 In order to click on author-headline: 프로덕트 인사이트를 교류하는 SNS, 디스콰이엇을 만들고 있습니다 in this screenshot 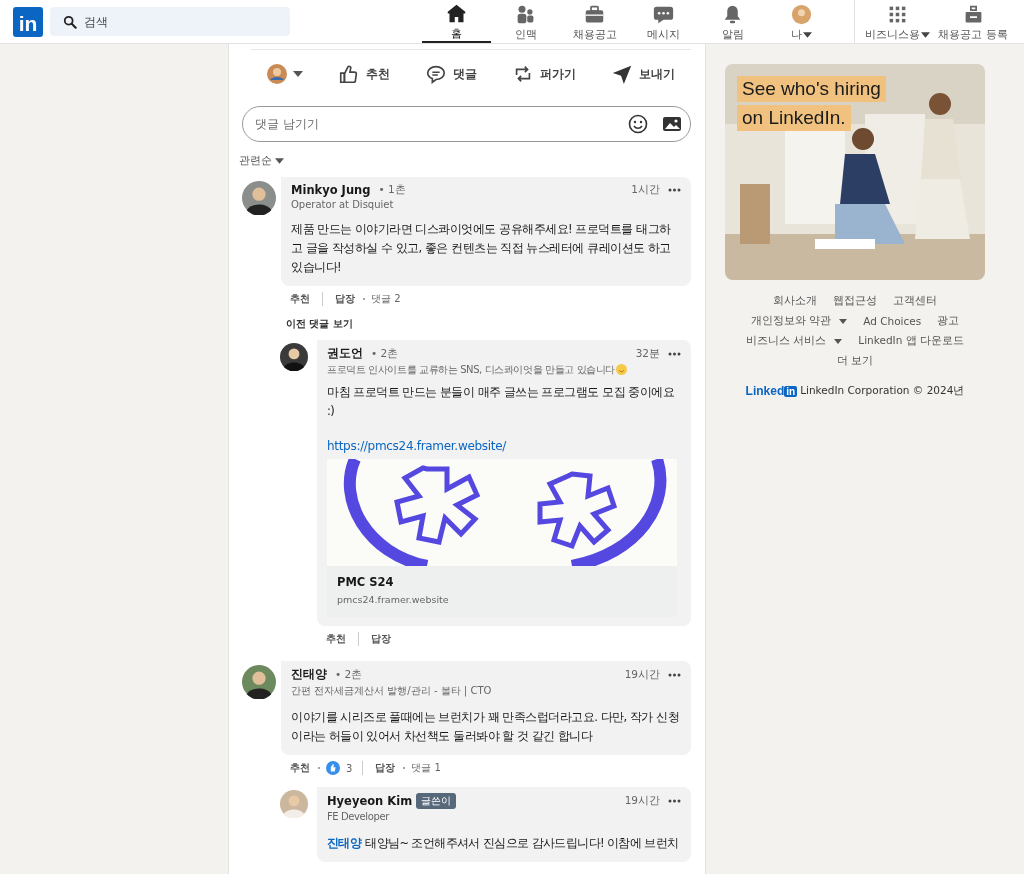, I will do `click(471, 370)`.